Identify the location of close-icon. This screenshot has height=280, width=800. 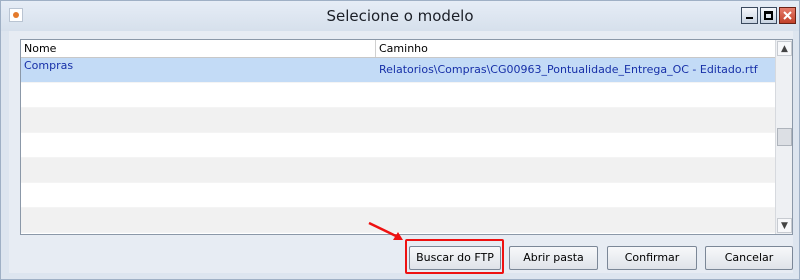
(787, 15).